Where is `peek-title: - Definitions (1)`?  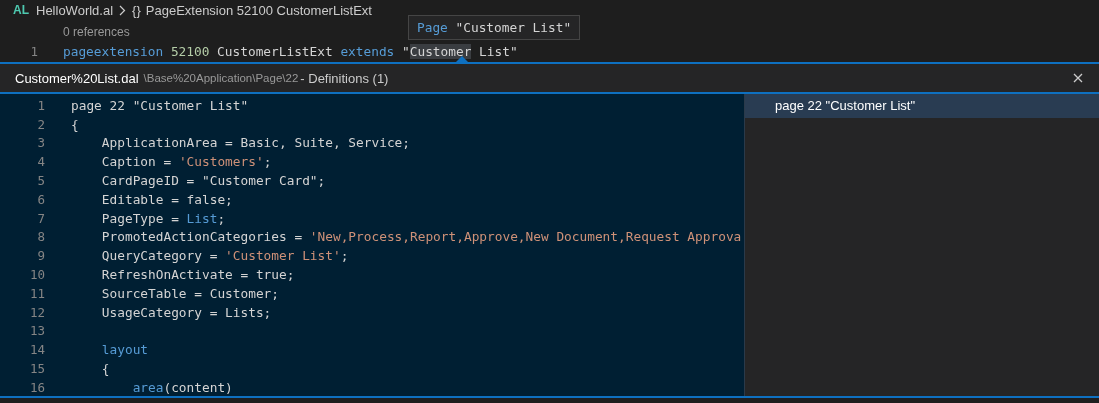 peek-title: - Definitions (1) is located at coordinates (344, 78).